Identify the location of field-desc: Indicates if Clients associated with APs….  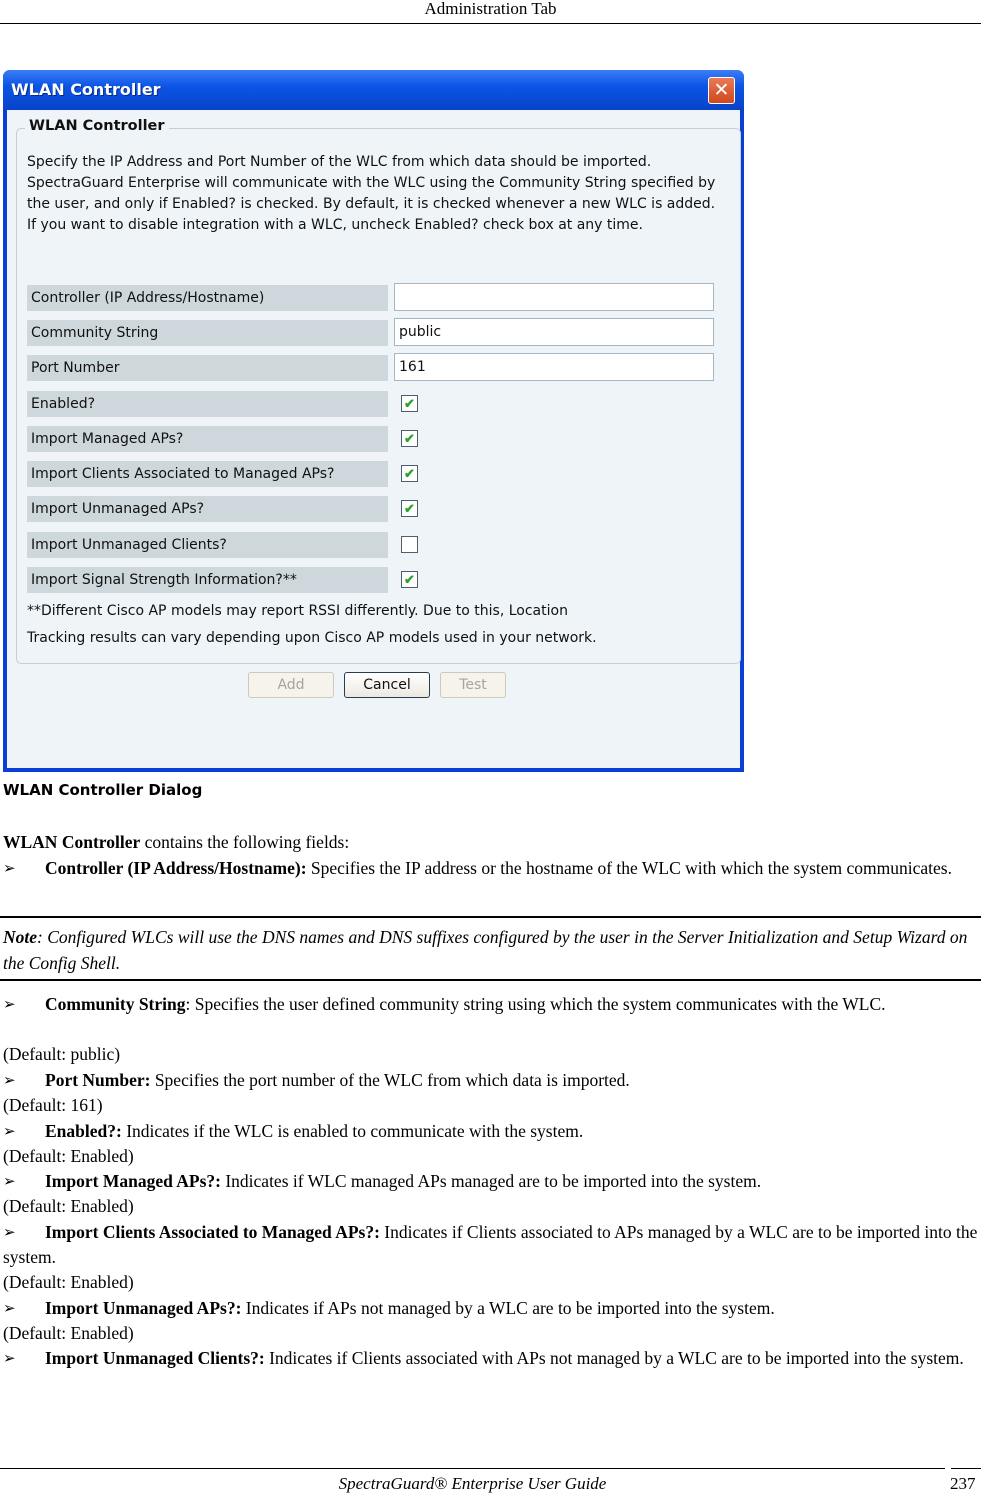
(614, 1358).